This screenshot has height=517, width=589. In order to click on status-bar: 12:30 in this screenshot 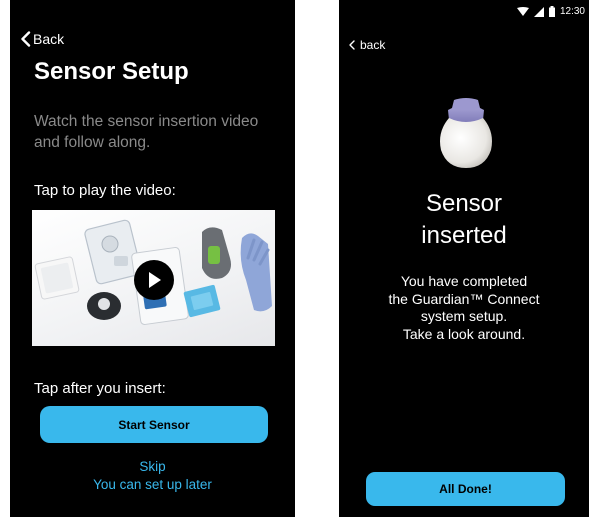, I will do `click(550, 11)`.